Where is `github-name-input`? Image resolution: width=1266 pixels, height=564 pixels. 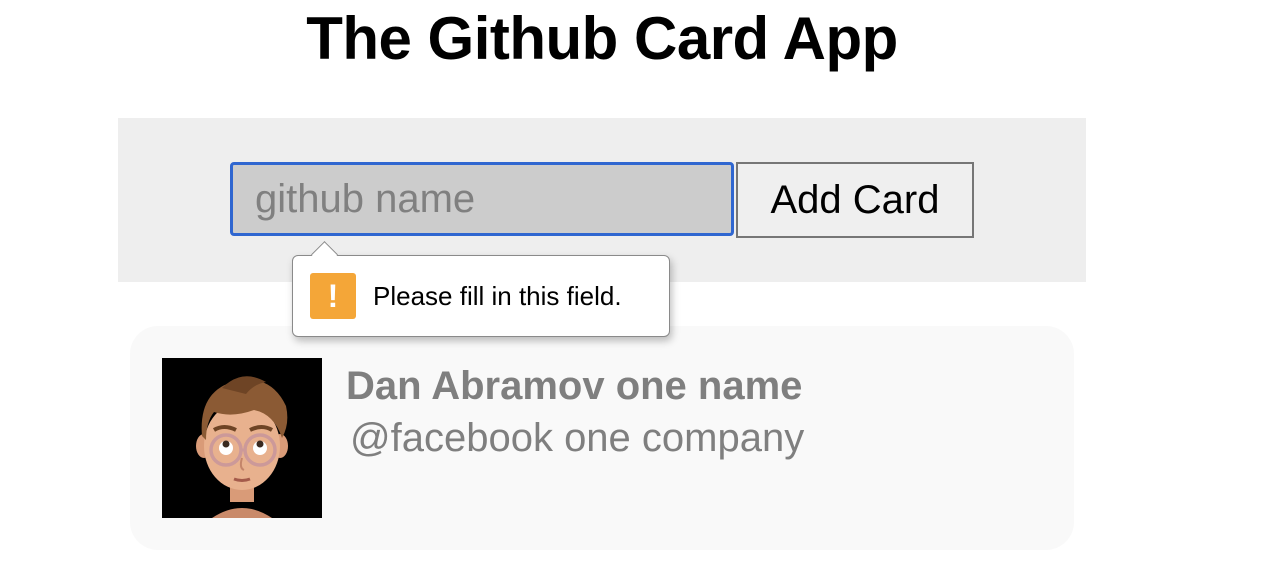
github-name-input is located at coordinates (482, 199).